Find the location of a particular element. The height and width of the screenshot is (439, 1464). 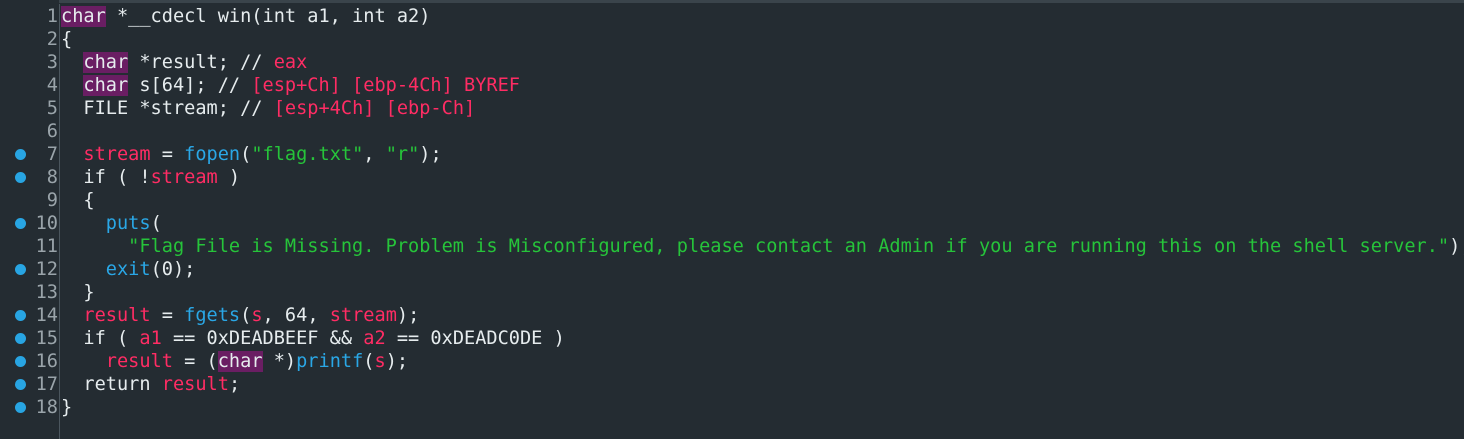

line-number: 4 is located at coordinates (52, 85).